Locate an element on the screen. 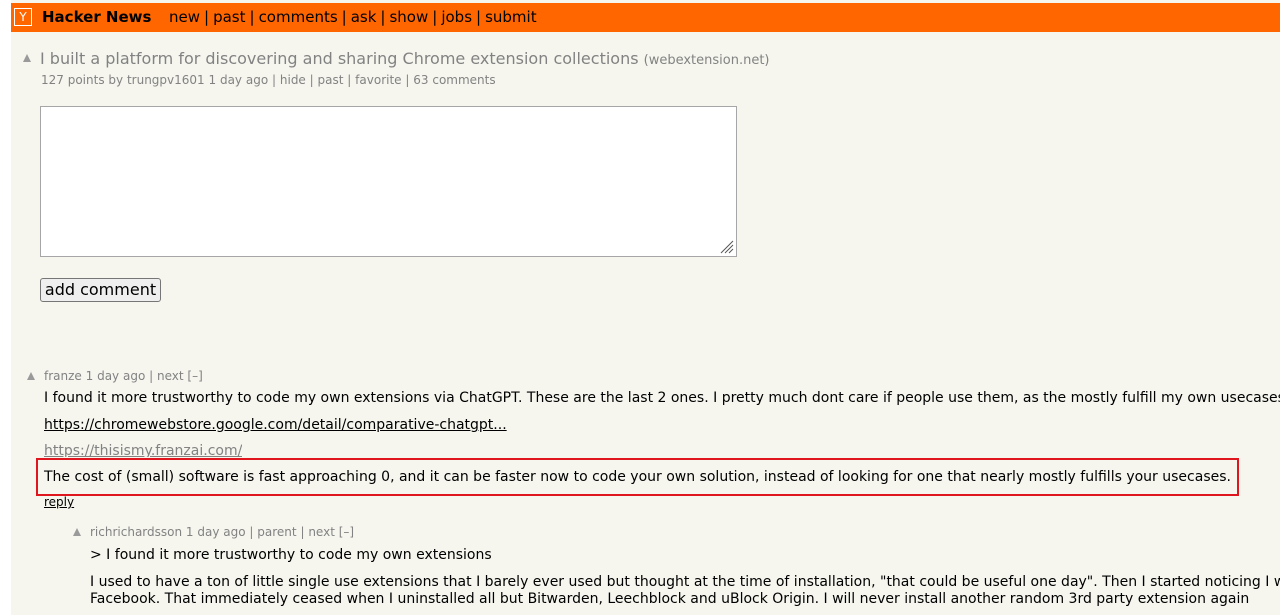 This screenshot has width=1280, height=615. comment-header: franze 1 day ago | next [–] is located at coordinates (123, 376).